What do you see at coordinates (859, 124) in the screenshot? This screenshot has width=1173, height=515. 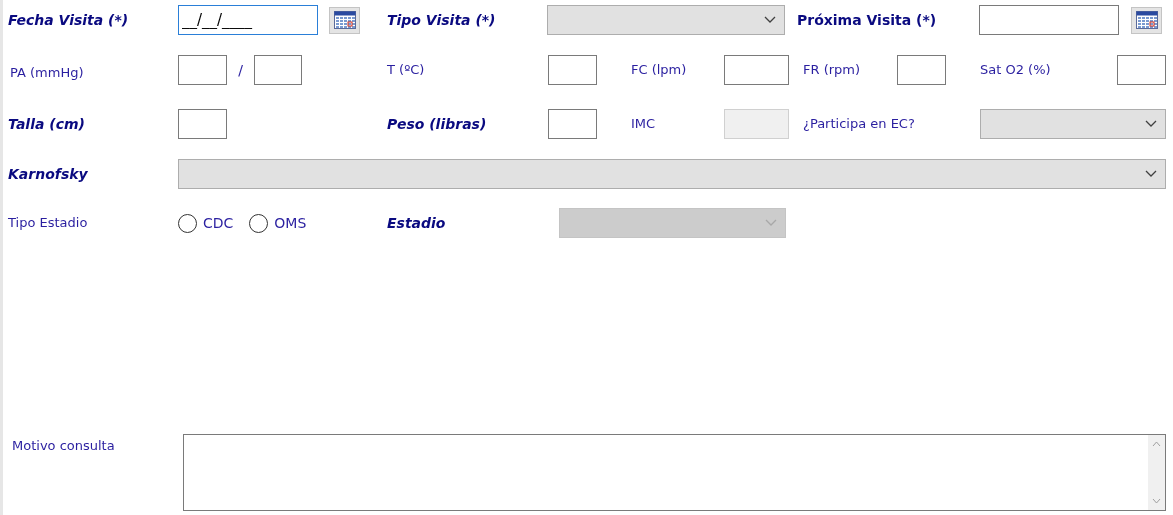 I see `field-label: ¿Participa en EC?` at bounding box center [859, 124].